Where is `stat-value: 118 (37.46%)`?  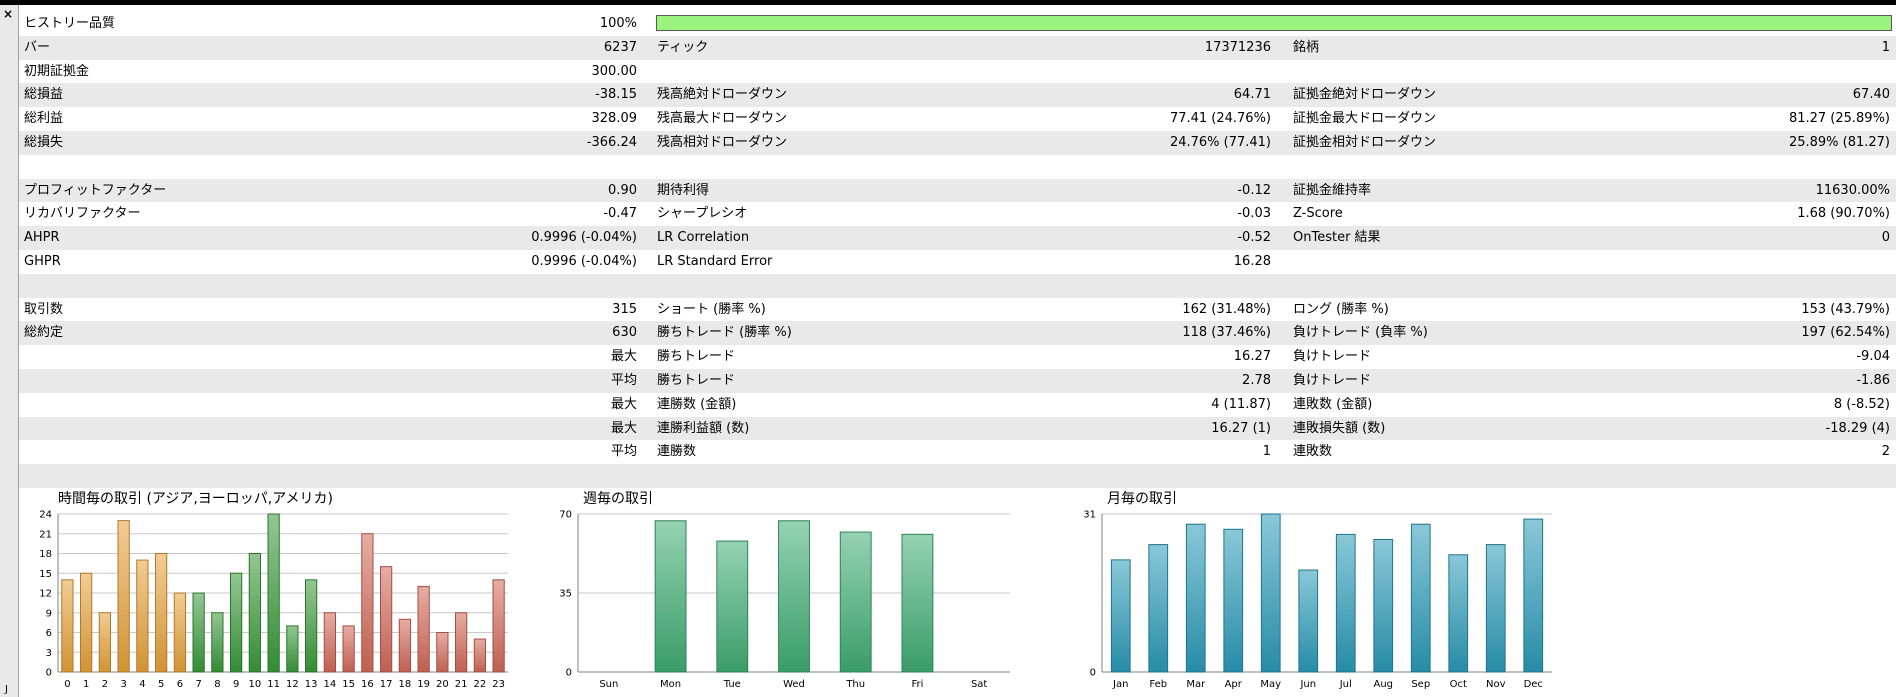
stat-value: 118 (37.46%) is located at coordinates (1226, 333).